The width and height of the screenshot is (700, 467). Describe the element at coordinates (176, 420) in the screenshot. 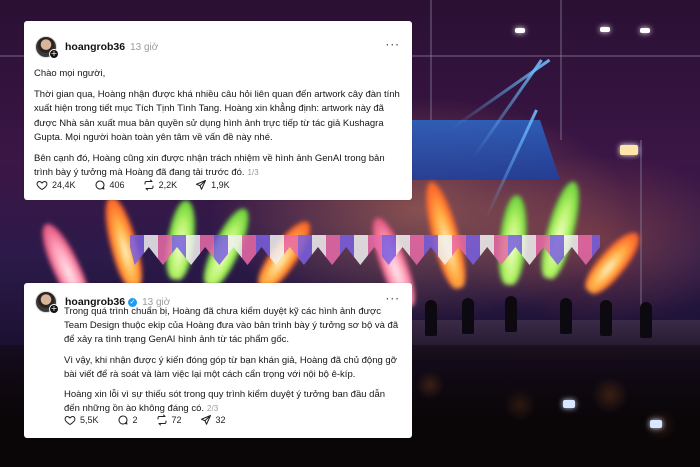

I see `repost-count: 72` at that location.